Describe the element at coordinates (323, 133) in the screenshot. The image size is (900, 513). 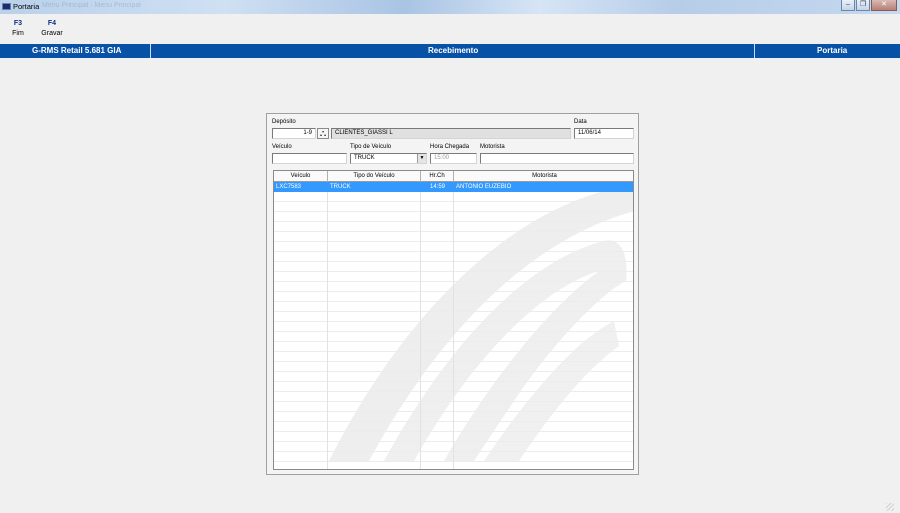
I see `binoculars-search-icon: ⛬` at that location.